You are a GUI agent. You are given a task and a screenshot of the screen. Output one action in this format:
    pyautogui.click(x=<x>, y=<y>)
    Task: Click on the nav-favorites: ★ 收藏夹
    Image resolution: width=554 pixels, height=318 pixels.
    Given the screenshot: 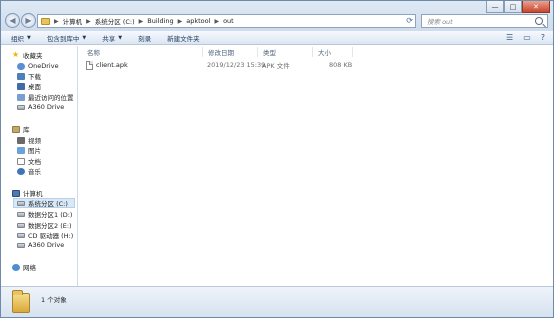 What is the action you would take?
    pyautogui.click(x=27, y=55)
    